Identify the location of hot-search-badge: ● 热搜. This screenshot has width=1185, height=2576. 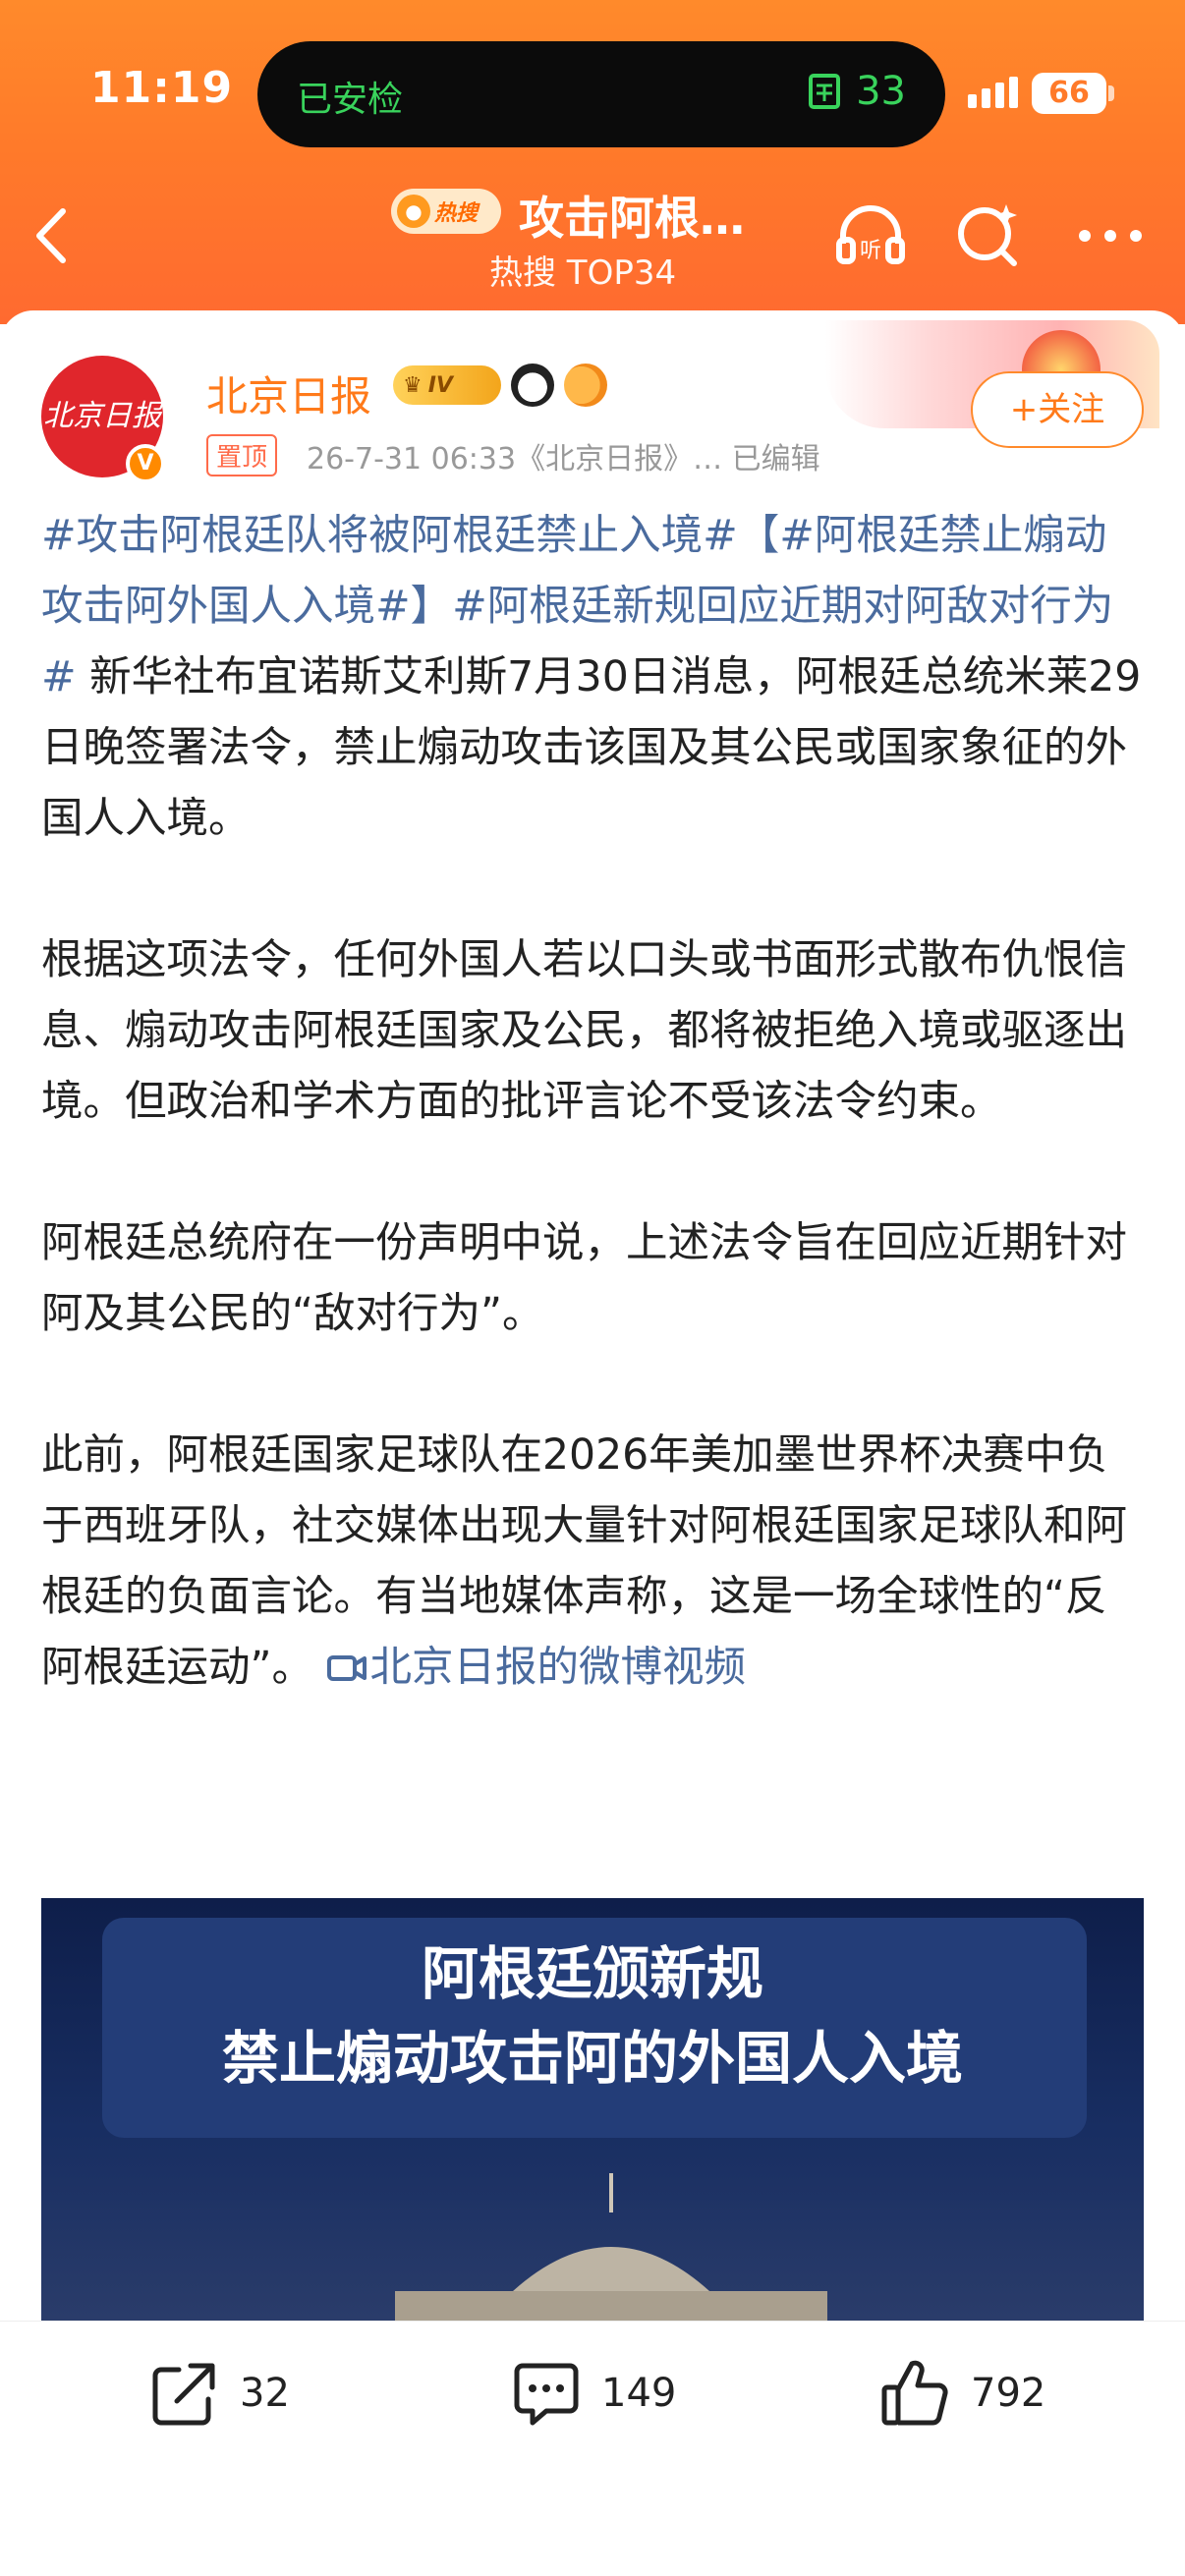
(446, 211).